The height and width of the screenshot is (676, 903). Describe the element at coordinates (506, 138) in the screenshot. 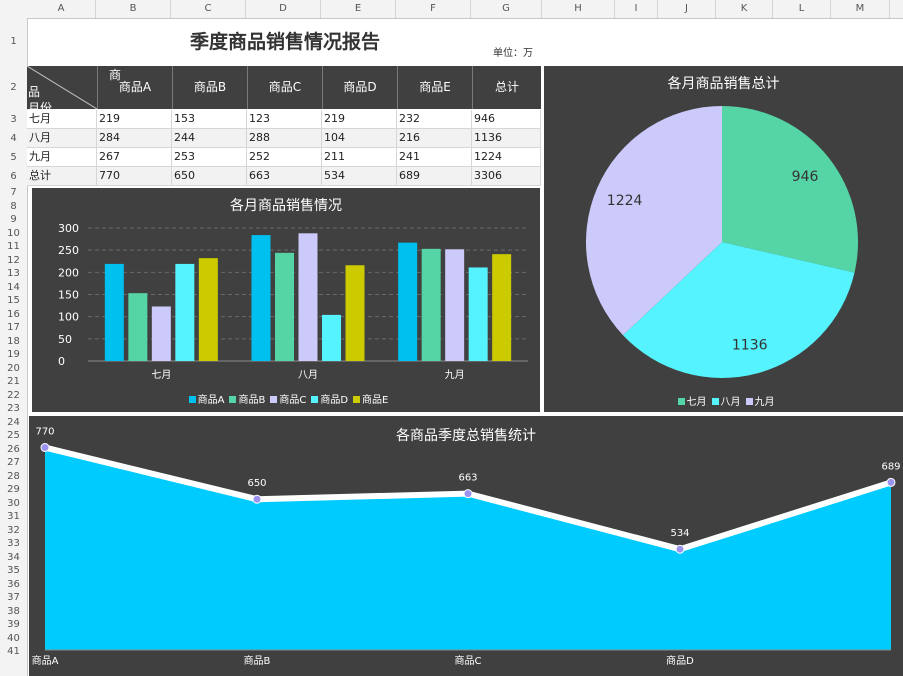

I see `table-cell: 1136` at that location.